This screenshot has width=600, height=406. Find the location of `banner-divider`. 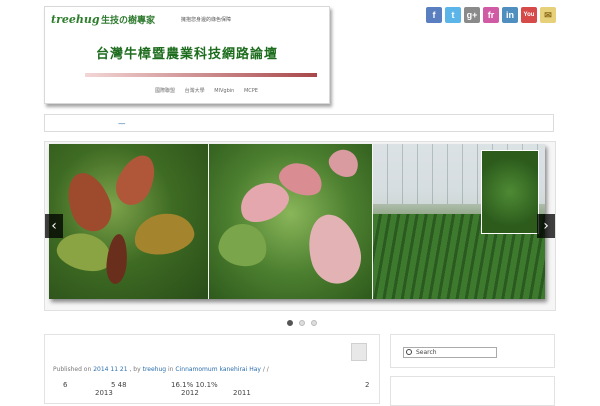

banner-divider is located at coordinates (201, 75).